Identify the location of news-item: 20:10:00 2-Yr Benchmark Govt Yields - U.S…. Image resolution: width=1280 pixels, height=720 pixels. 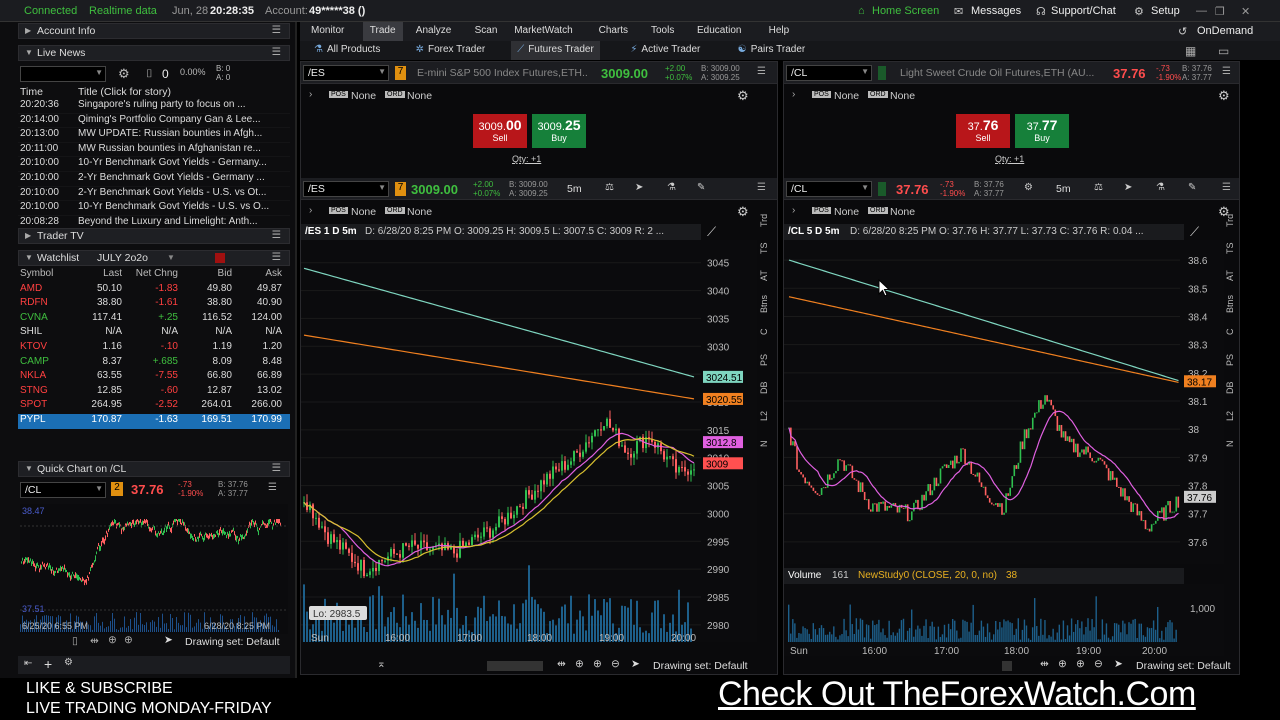
(154, 194).